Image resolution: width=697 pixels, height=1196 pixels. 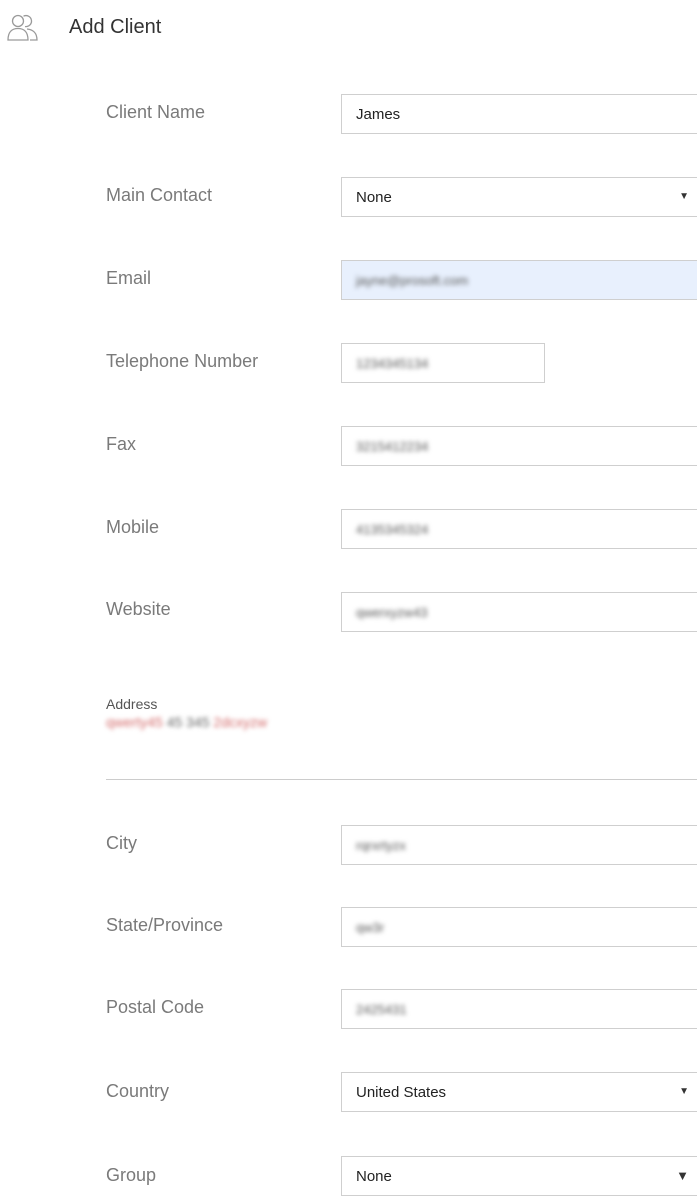 I want to click on email-value: jayne@prosoft.com, so click(x=412, y=280).